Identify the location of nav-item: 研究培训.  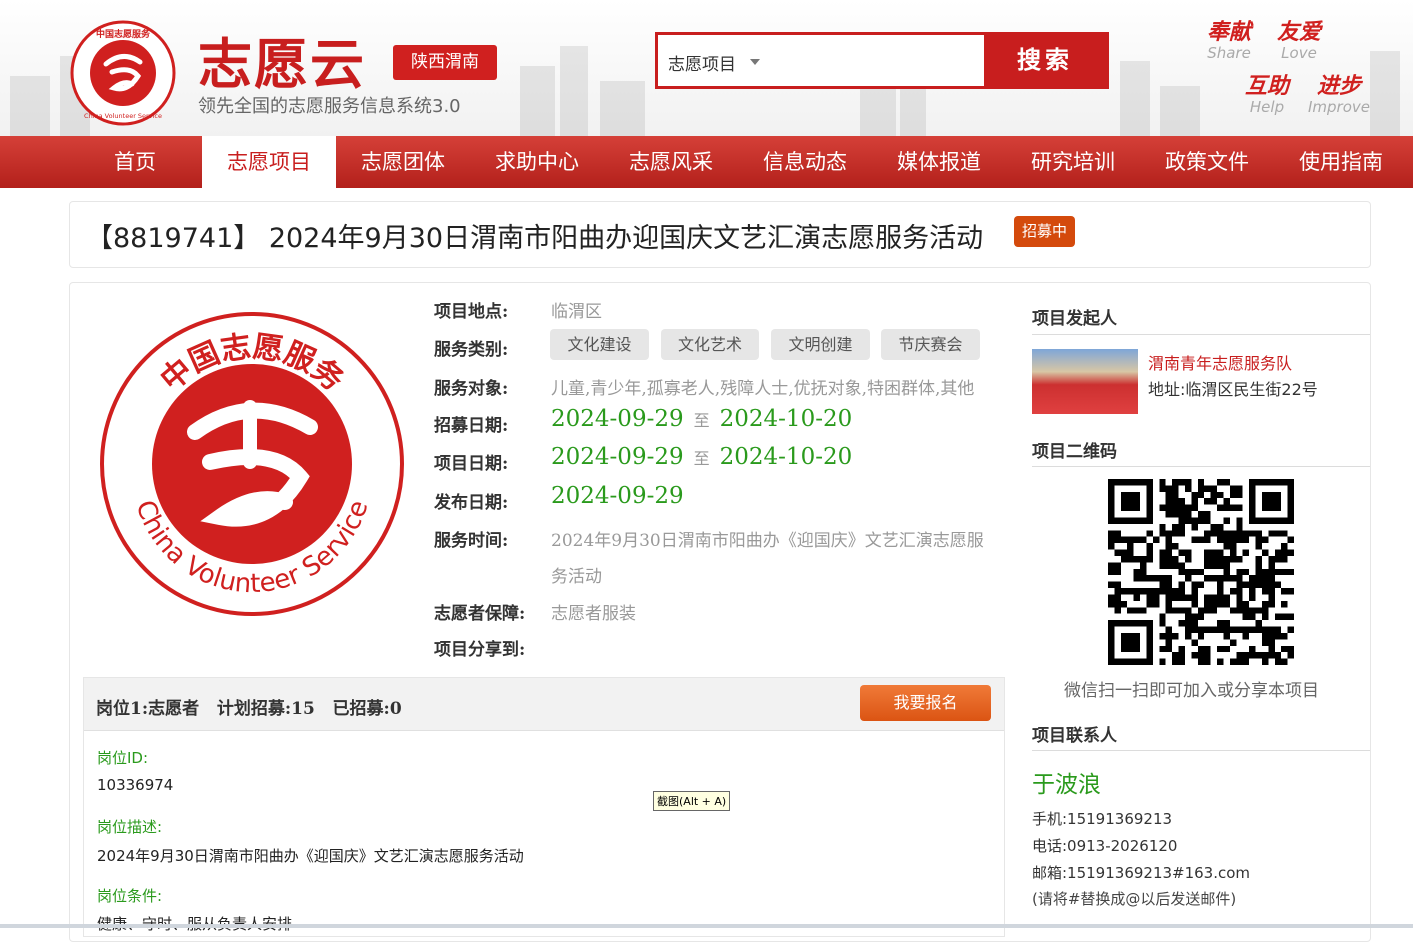
(1073, 162).